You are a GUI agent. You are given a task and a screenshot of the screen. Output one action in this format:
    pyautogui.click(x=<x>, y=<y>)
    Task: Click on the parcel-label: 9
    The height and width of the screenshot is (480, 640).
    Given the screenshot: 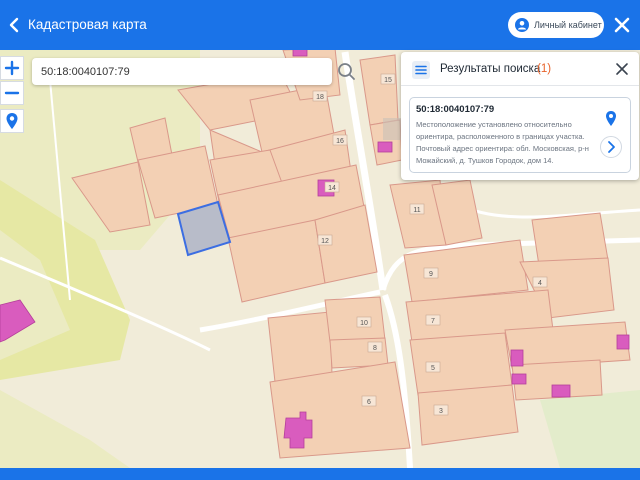 What is the action you would take?
    pyautogui.click(x=431, y=274)
    